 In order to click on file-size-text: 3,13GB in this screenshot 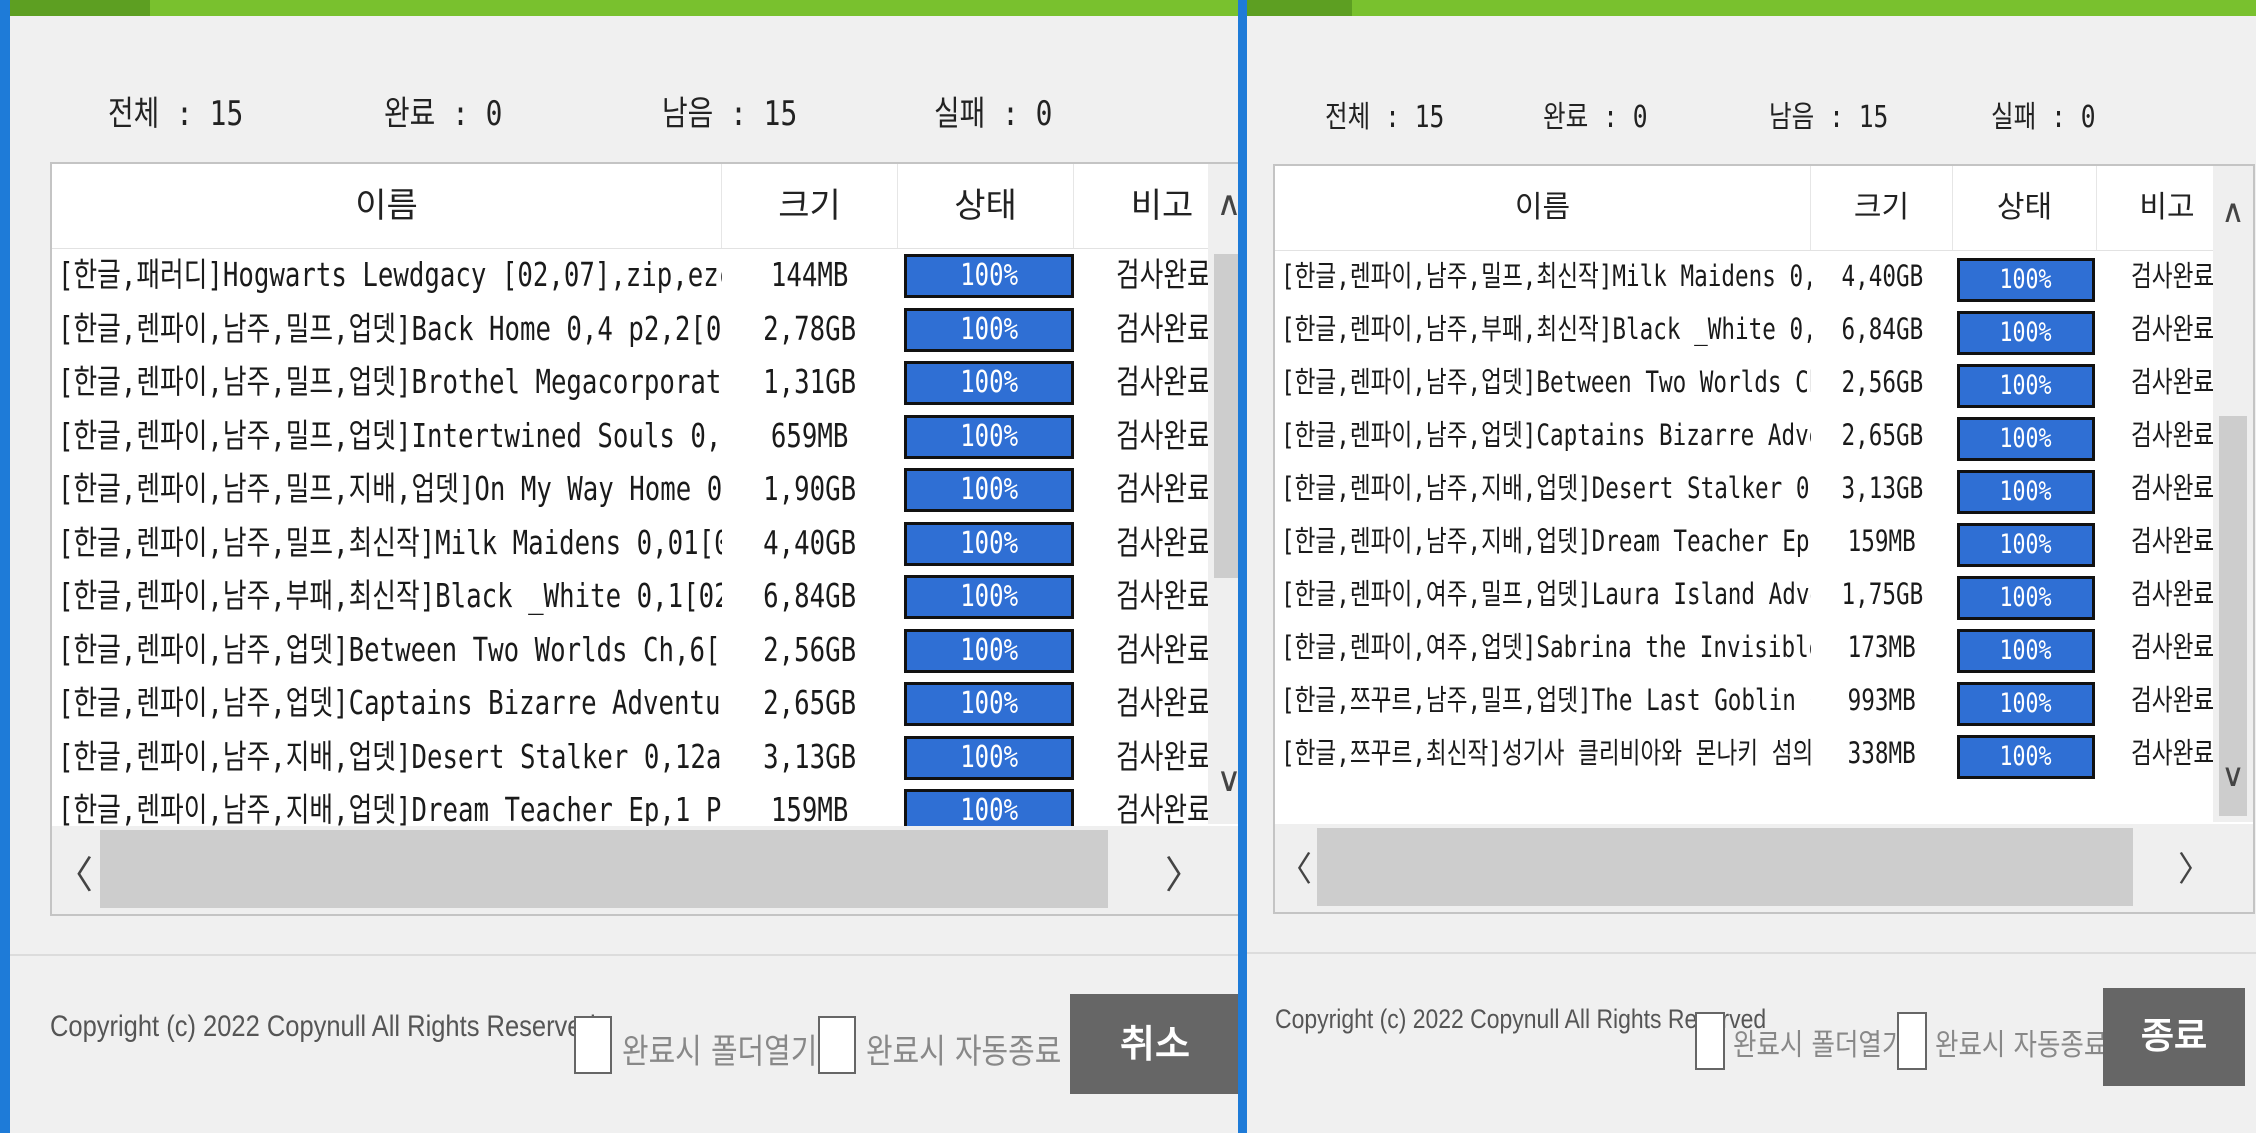, I will do `click(1882, 488)`.